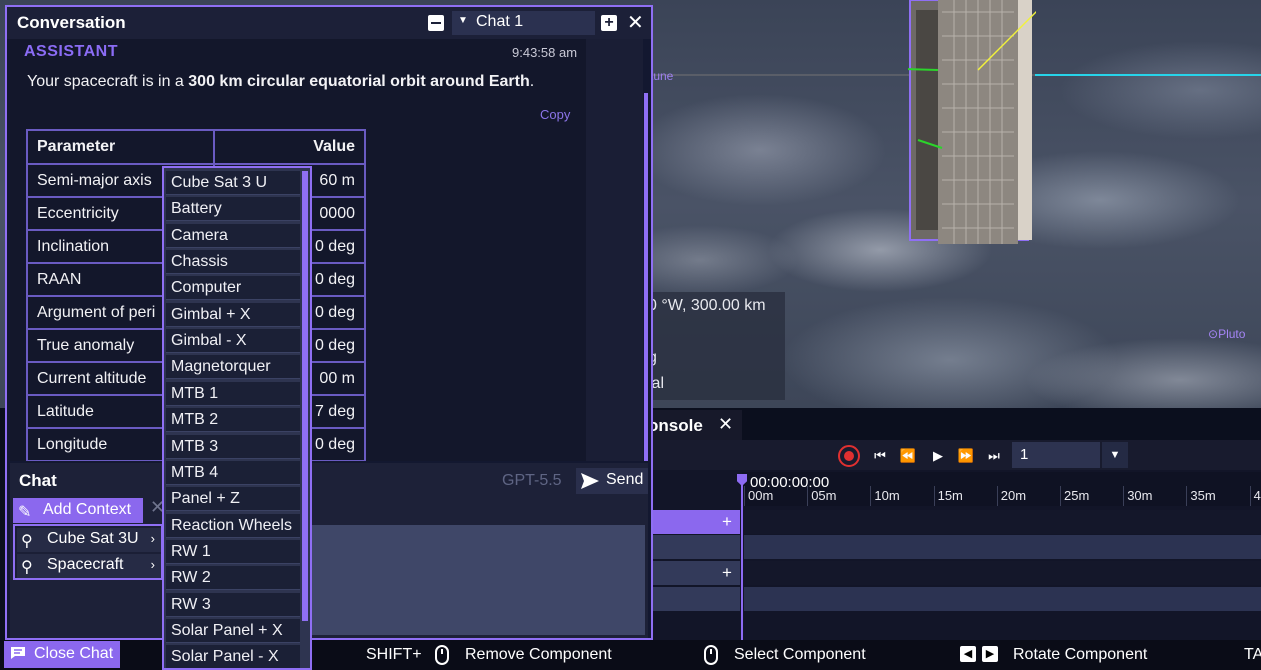  What do you see at coordinates (38, 480) in the screenshot?
I see `chat-label: Chat` at bounding box center [38, 480].